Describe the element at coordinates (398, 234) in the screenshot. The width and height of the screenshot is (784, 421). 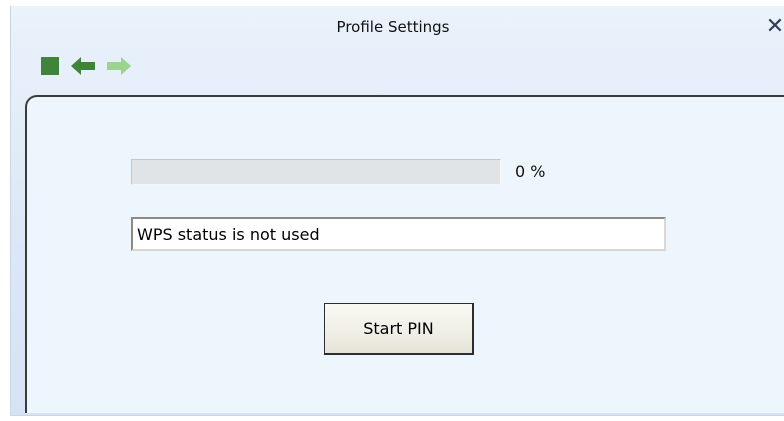
I see `wps-status-field` at that location.